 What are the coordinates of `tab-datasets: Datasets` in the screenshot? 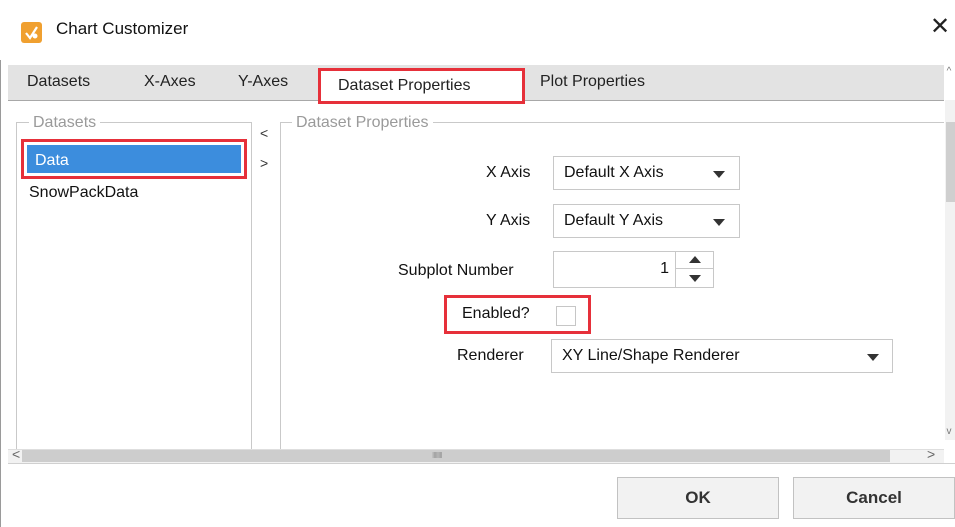 It's located at (58, 82).